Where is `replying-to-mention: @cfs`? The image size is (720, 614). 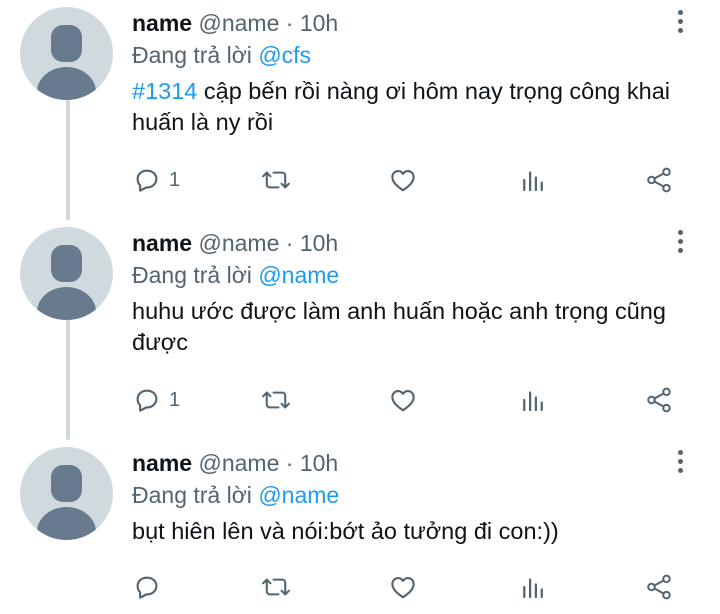
replying-to-mention: @cfs is located at coordinates (284, 55).